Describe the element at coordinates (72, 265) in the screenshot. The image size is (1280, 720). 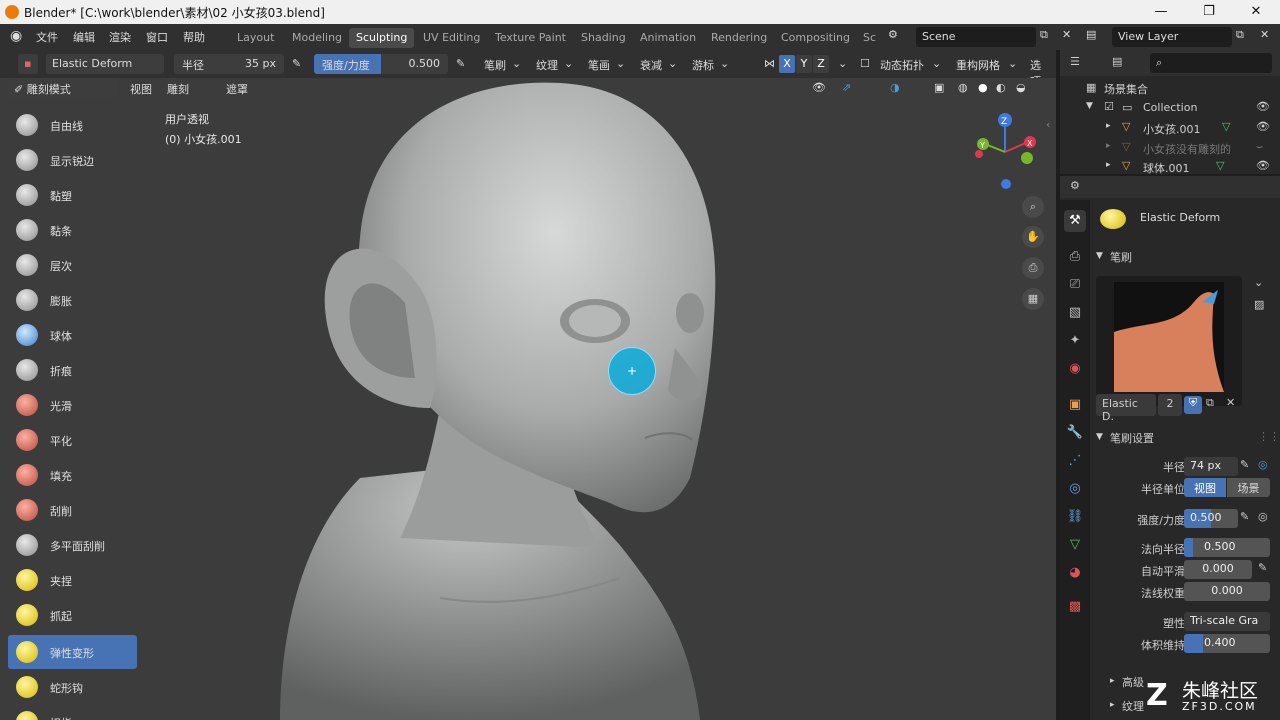
I see `tool-layer: 层次` at that location.